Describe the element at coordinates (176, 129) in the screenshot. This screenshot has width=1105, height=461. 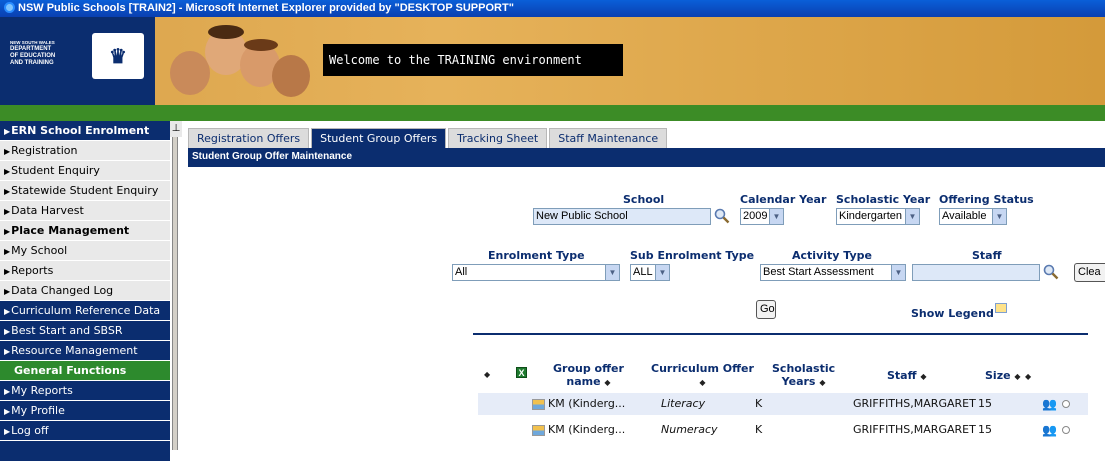
I see `pin-icon: ⊥` at that location.